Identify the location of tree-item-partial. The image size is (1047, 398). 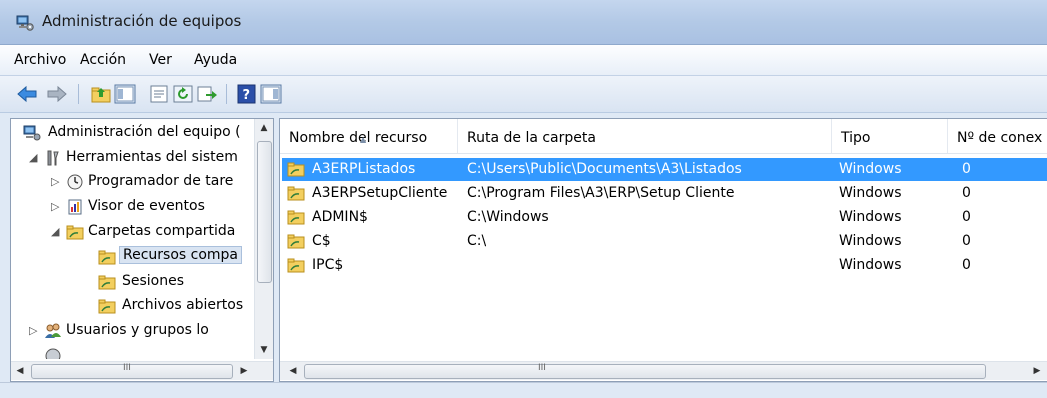
(132, 352).